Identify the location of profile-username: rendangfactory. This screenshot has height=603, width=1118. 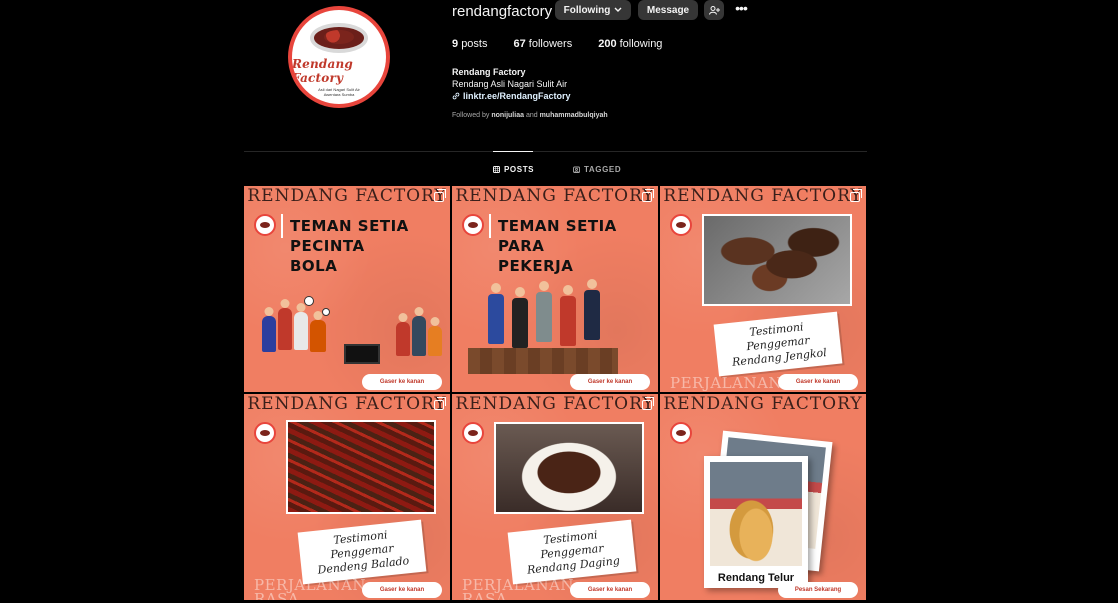
(502, 11).